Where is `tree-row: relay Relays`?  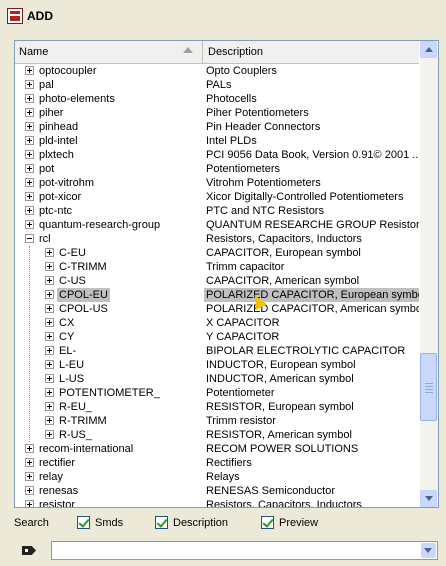 tree-row: relay Relays is located at coordinates (217, 477).